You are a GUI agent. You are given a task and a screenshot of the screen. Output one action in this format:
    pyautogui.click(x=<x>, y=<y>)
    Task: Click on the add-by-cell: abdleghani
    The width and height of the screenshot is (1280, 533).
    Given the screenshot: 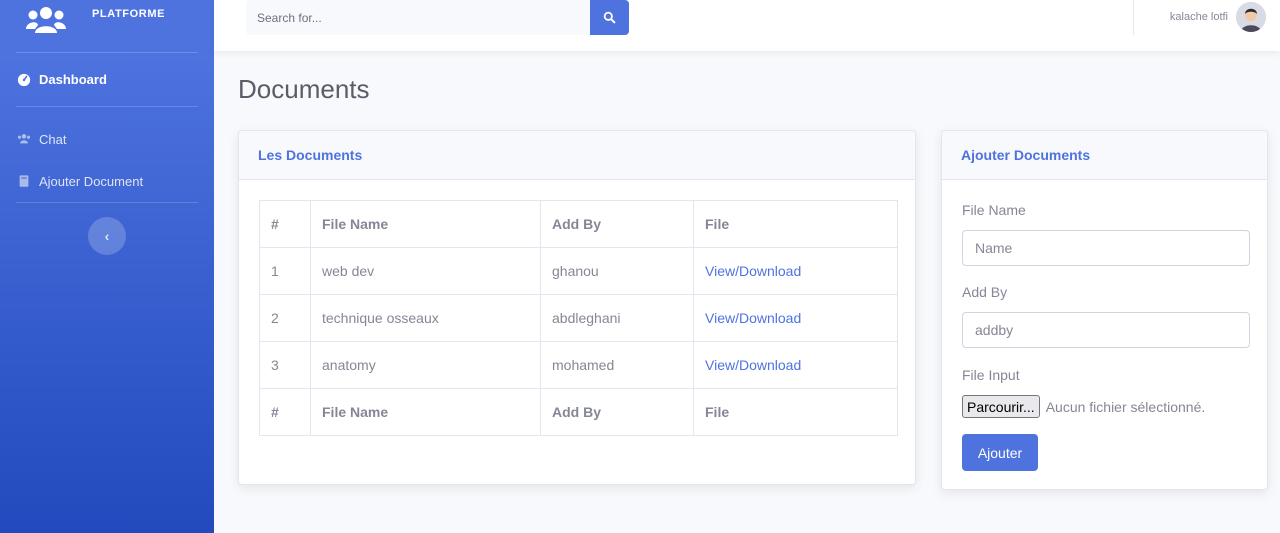 What is the action you would take?
    pyautogui.click(x=617, y=318)
    